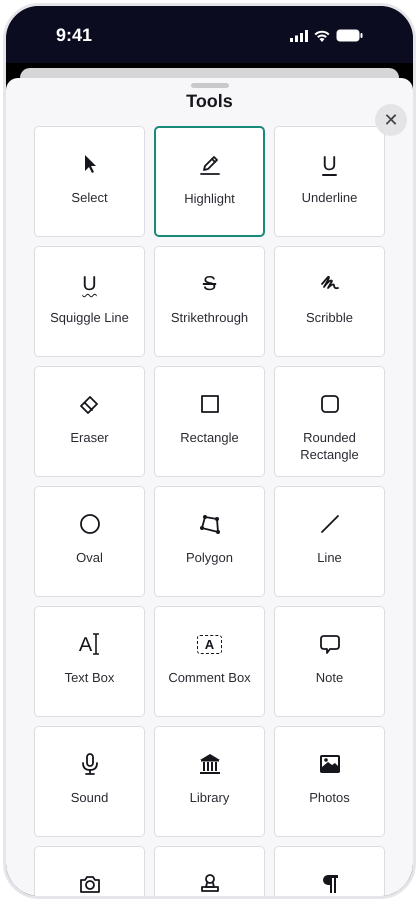 This screenshot has height=908, width=419. I want to click on bank-icon, so click(210, 764).